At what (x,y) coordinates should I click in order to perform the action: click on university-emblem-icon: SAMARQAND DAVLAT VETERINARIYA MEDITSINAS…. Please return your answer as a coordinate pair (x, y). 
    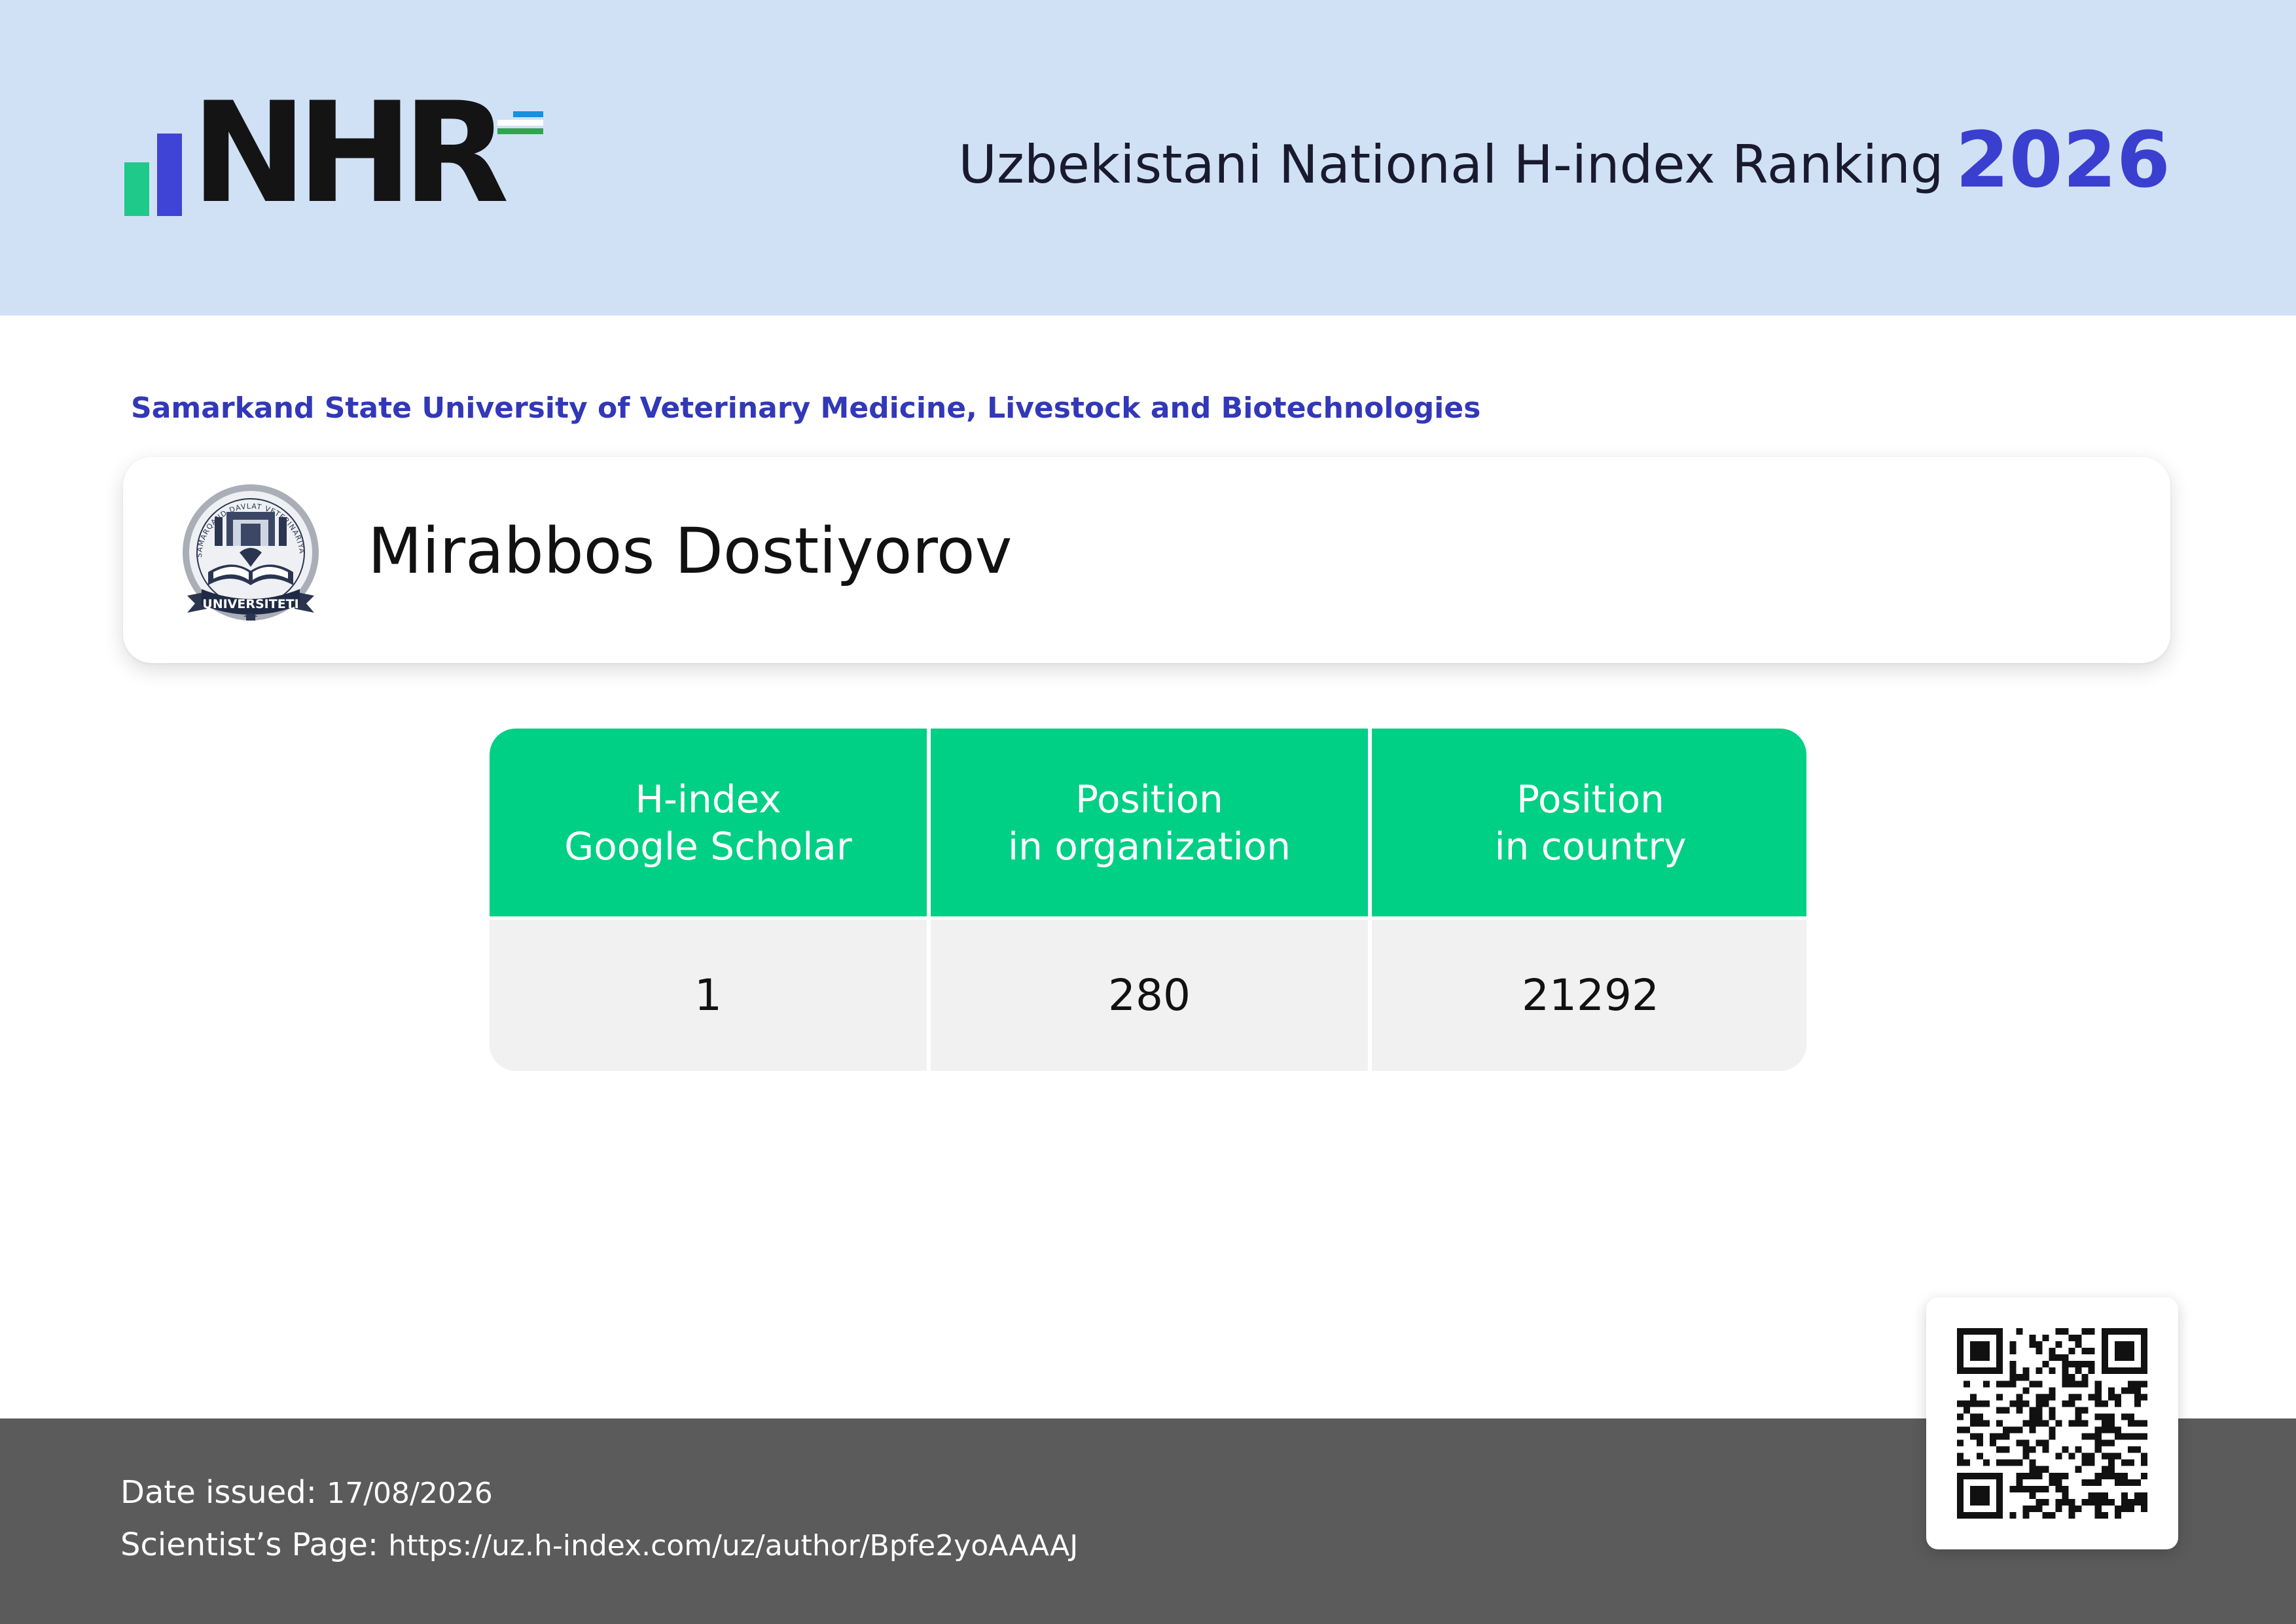
    Looking at the image, I should click on (247, 550).